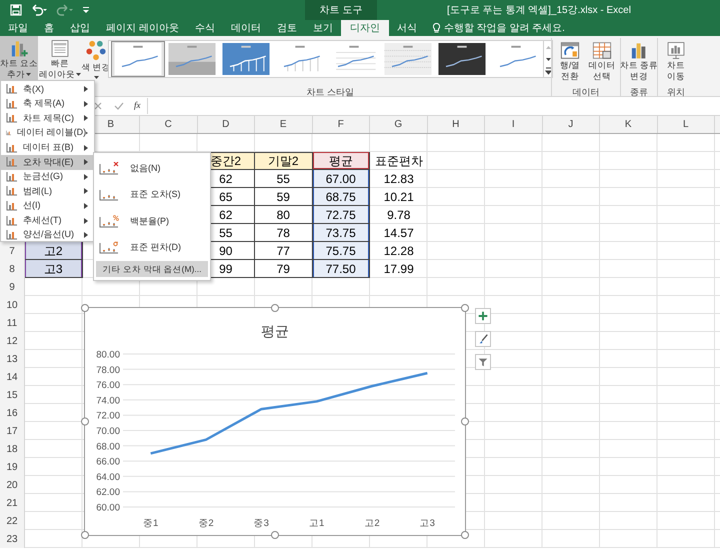 The height and width of the screenshot is (553, 720). I want to click on row-header: 14, so click(12, 377).